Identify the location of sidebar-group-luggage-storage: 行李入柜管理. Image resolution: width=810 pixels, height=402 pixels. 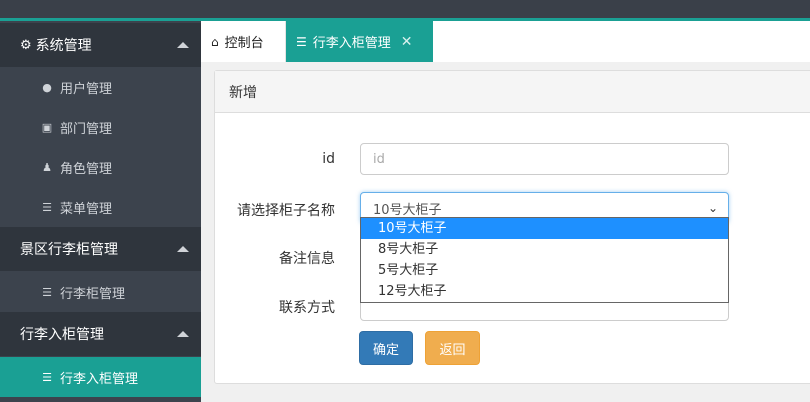
(100, 334).